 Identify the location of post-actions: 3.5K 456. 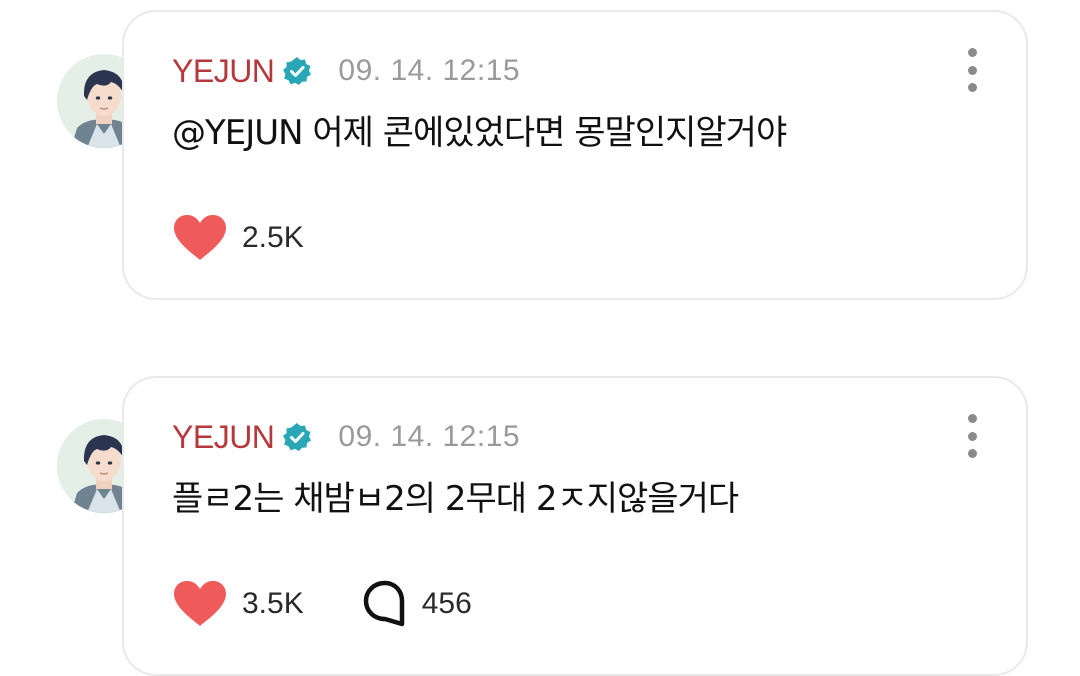
(322, 604).